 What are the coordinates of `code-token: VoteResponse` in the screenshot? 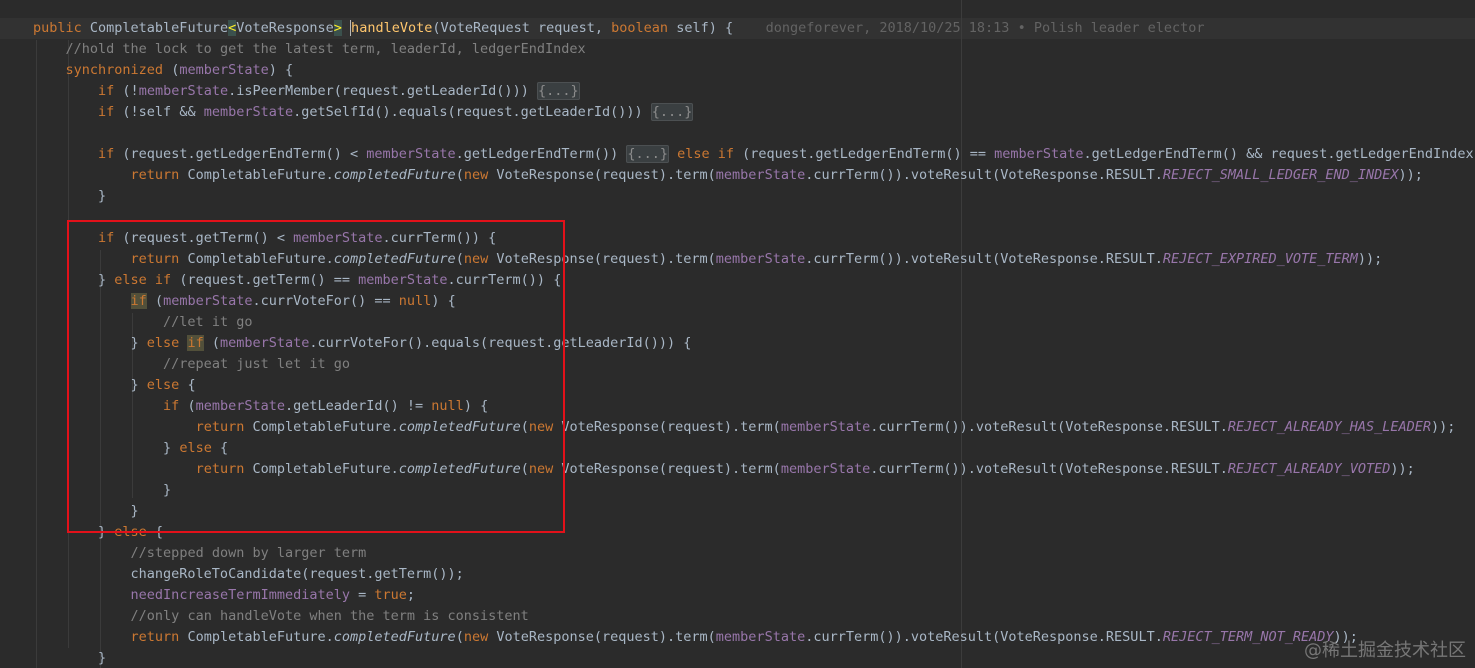 It's located at (285, 28).